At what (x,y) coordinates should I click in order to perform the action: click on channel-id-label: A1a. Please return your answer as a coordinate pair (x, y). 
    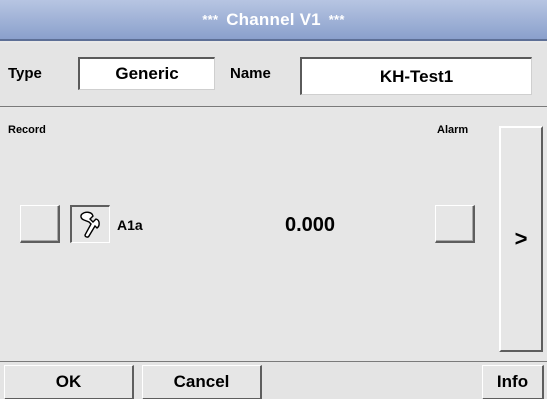
    Looking at the image, I should click on (130, 225).